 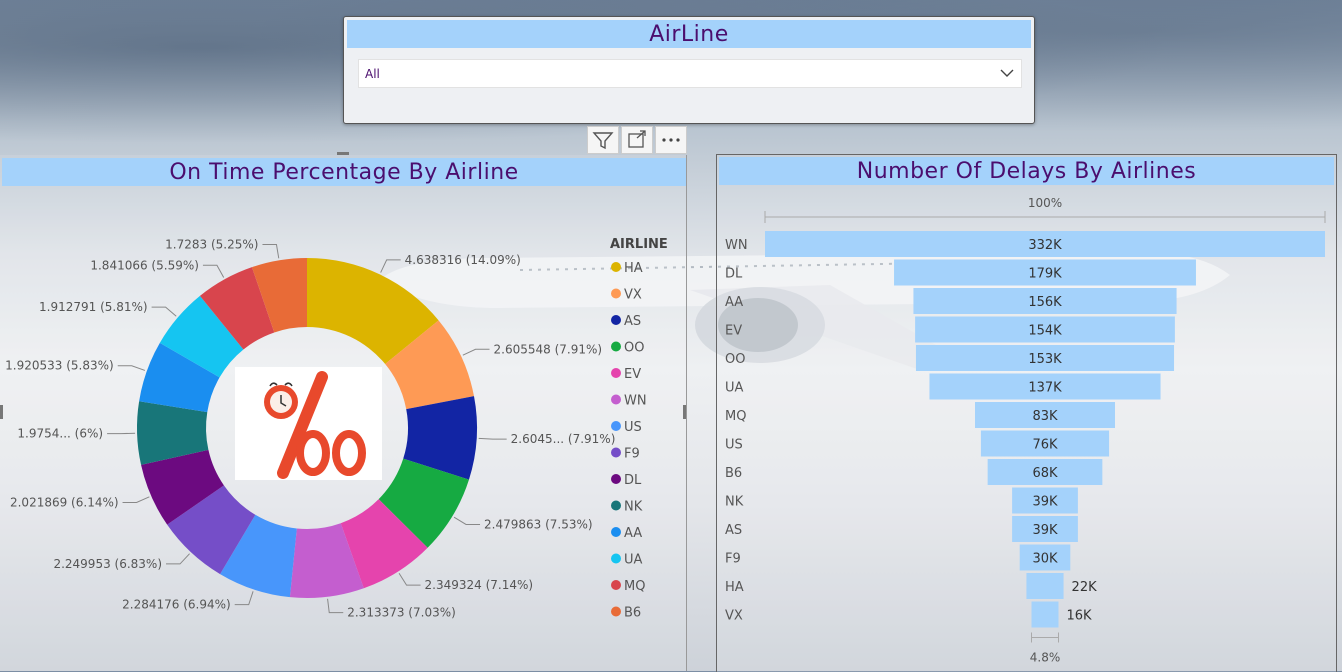 I want to click on donut-leader-line-vx, so click(x=476, y=352).